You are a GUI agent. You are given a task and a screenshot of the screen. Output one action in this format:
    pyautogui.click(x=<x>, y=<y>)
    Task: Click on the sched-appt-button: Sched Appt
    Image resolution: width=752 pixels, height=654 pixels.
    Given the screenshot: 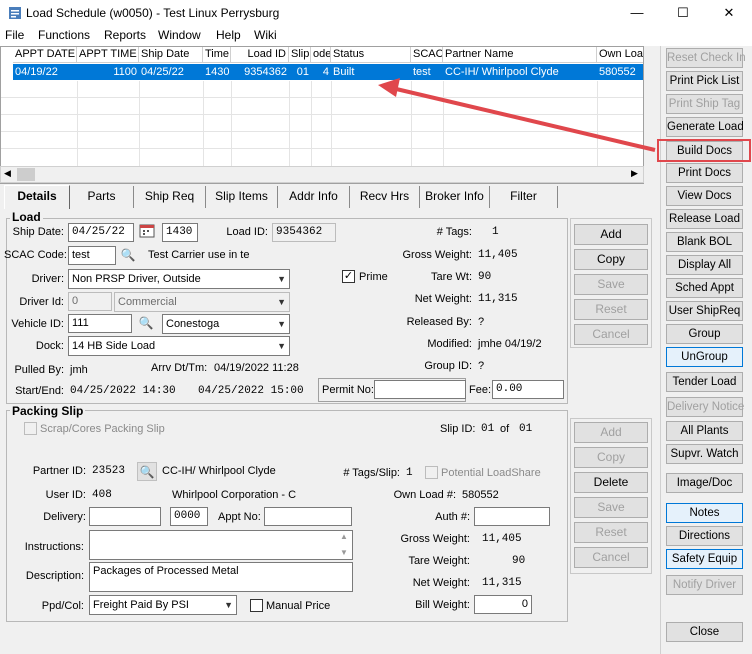 What is the action you would take?
    pyautogui.click(x=704, y=288)
    